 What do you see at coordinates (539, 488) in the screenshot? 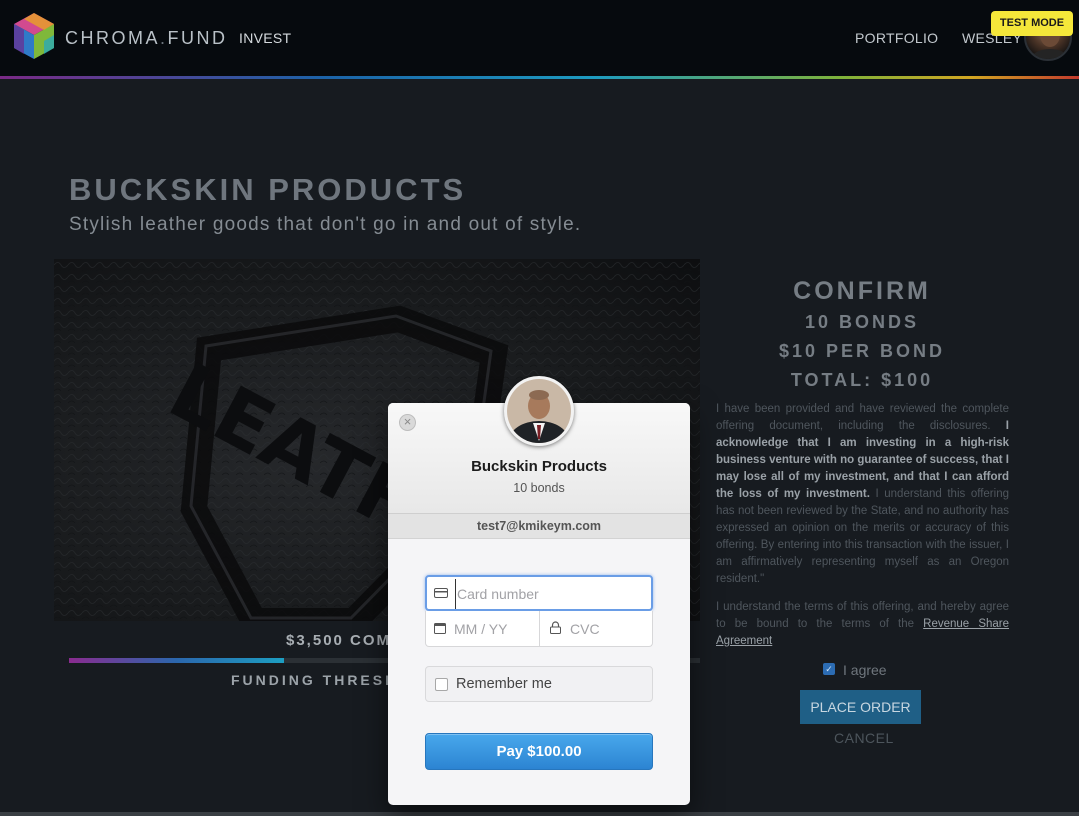
I see `purchase-description: 10 bonds` at bounding box center [539, 488].